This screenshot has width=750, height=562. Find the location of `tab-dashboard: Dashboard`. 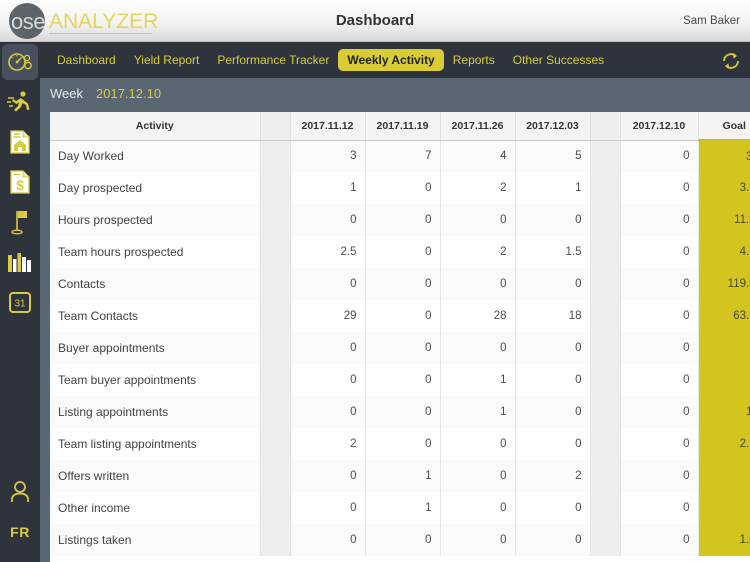

tab-dashboard: Dashboard is located at coordinates (86, 60).